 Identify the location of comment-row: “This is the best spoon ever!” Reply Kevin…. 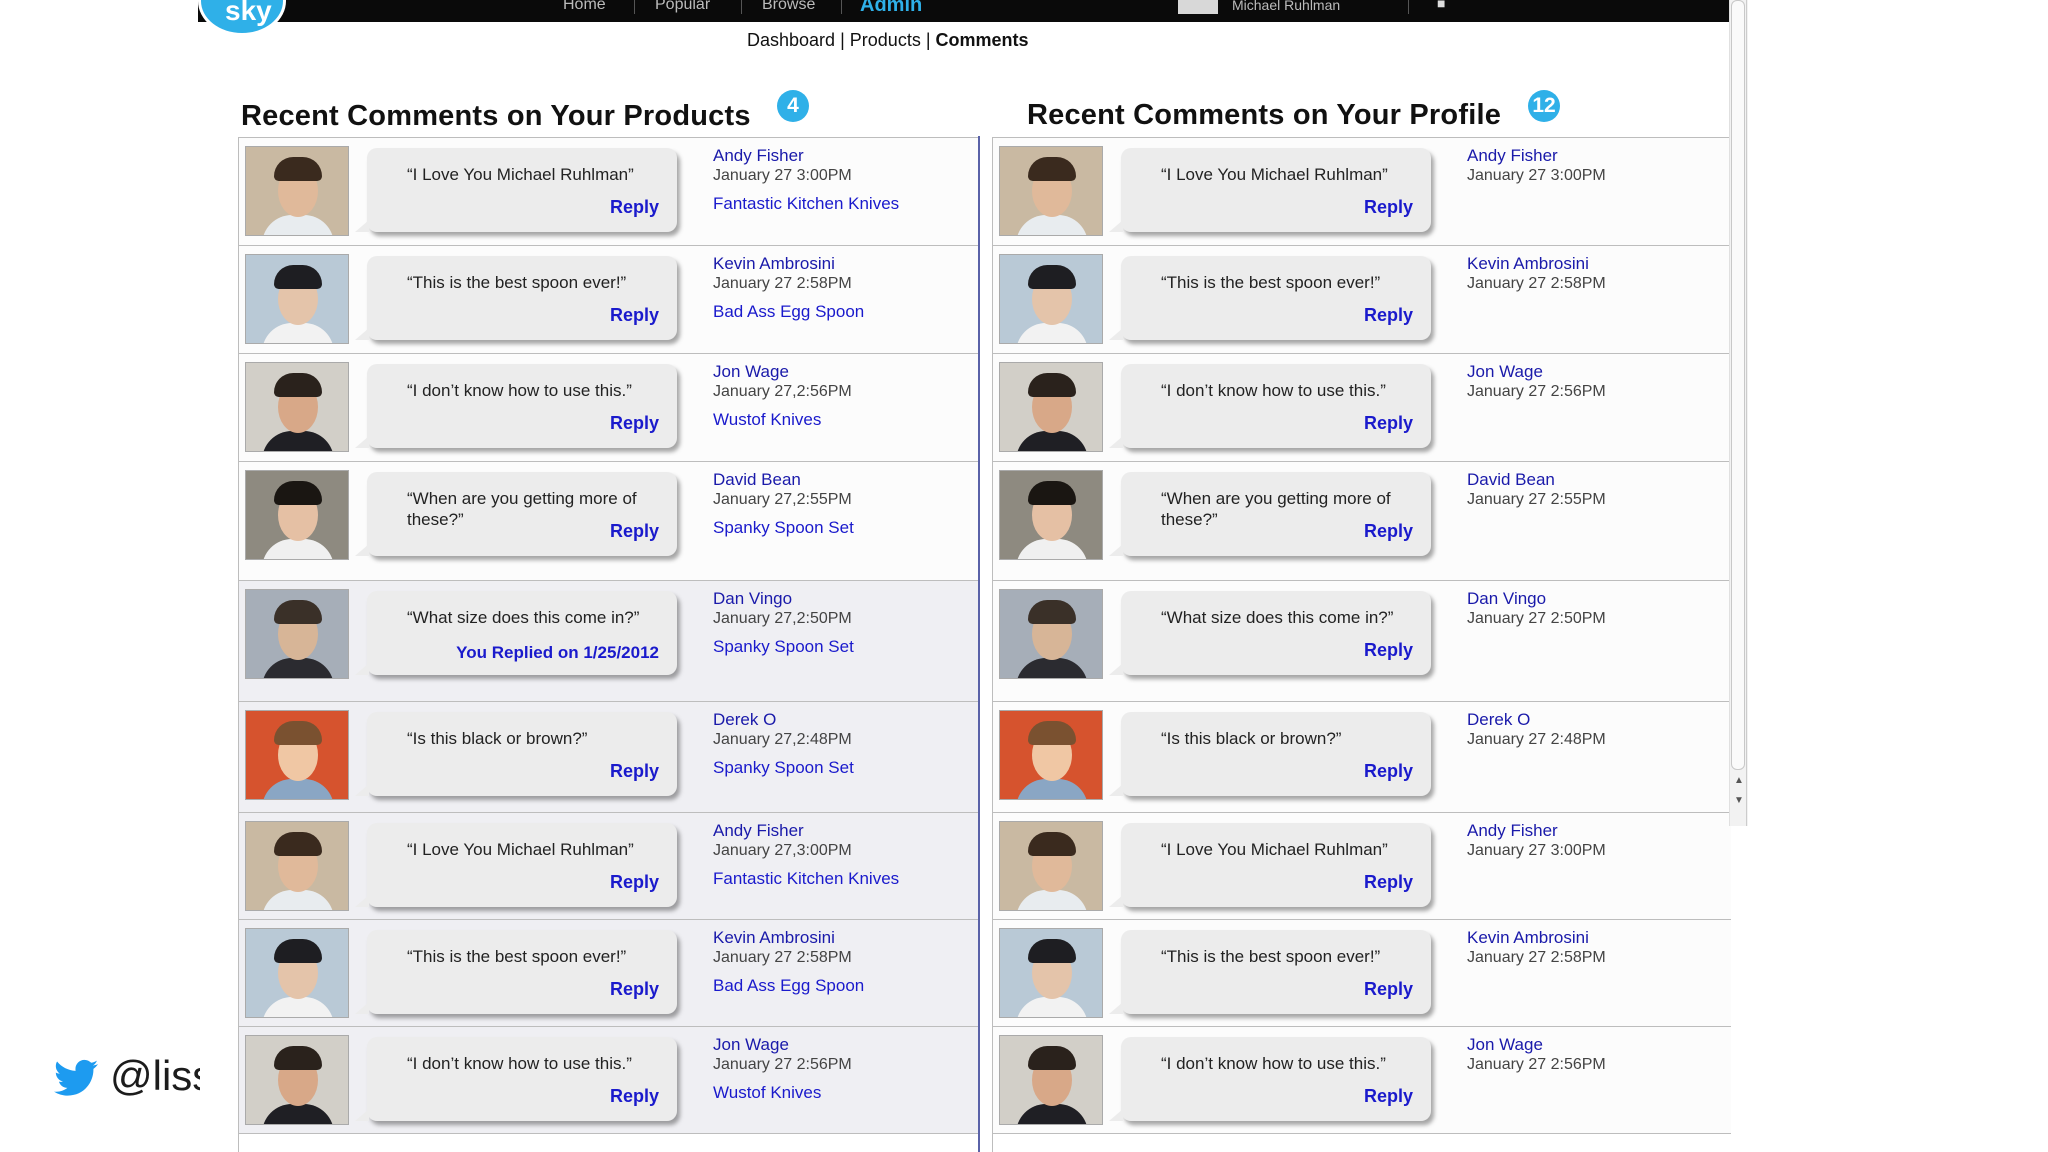
(1362, 973).